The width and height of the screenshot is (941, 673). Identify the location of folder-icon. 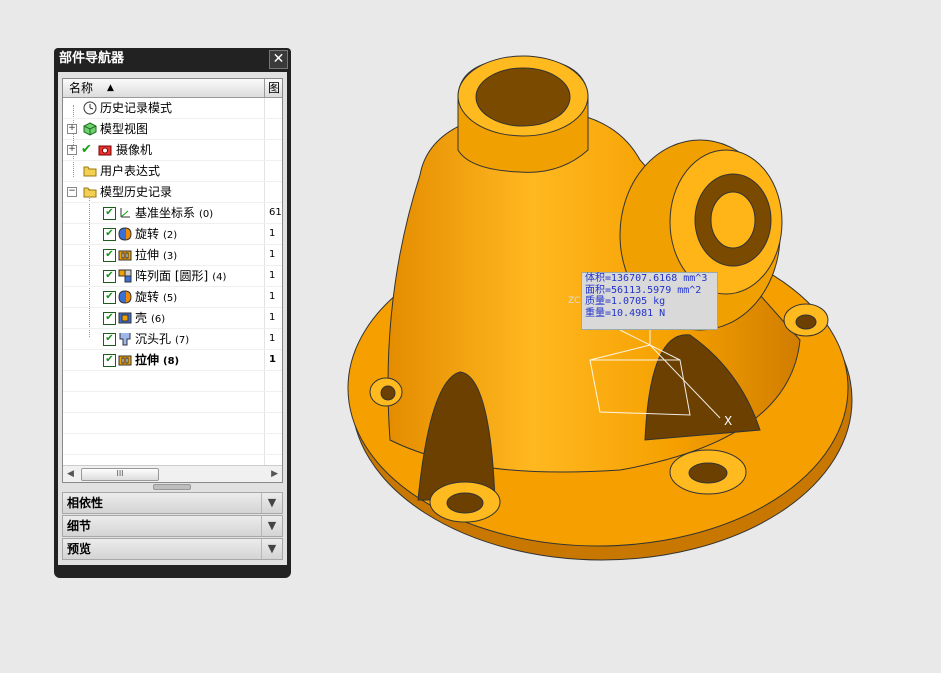
(90, 171).